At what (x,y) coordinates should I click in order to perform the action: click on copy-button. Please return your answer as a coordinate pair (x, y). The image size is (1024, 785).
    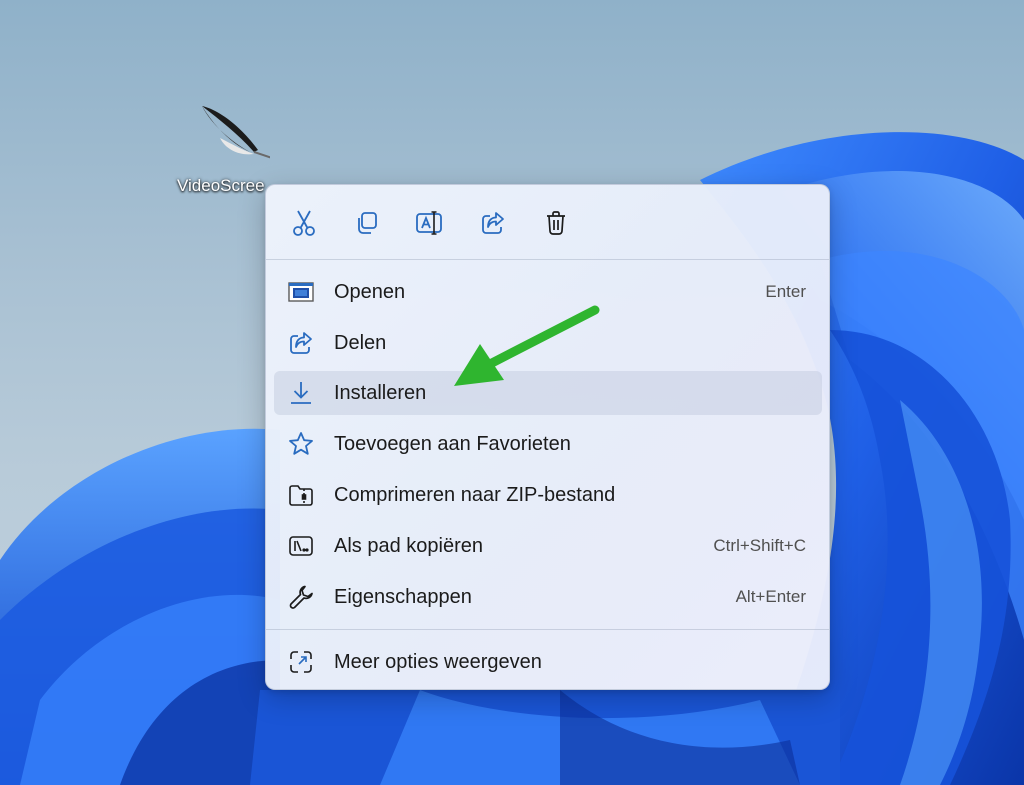
    Looking at the image, I should click on (367, 223).